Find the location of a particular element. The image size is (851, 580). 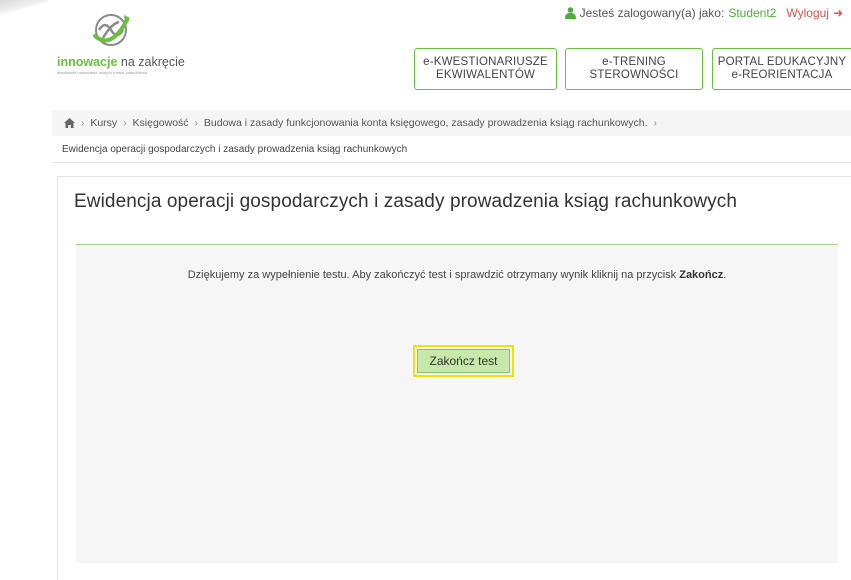

breadcrumb-item-kursy: Kursy is located at coordinates (103, 123).